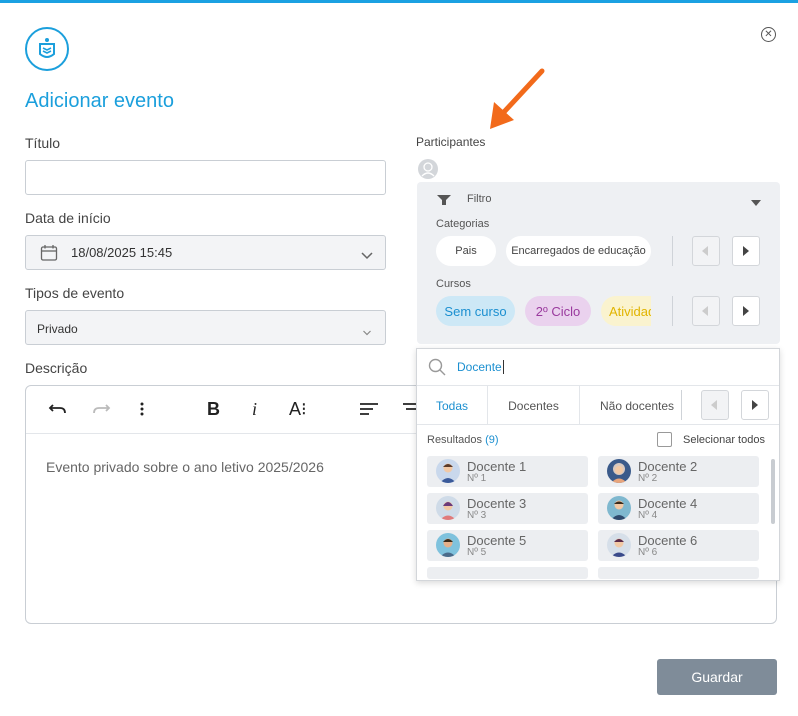  I want to click on result-card: Docente 2 Nº 2, so click(678, 471).